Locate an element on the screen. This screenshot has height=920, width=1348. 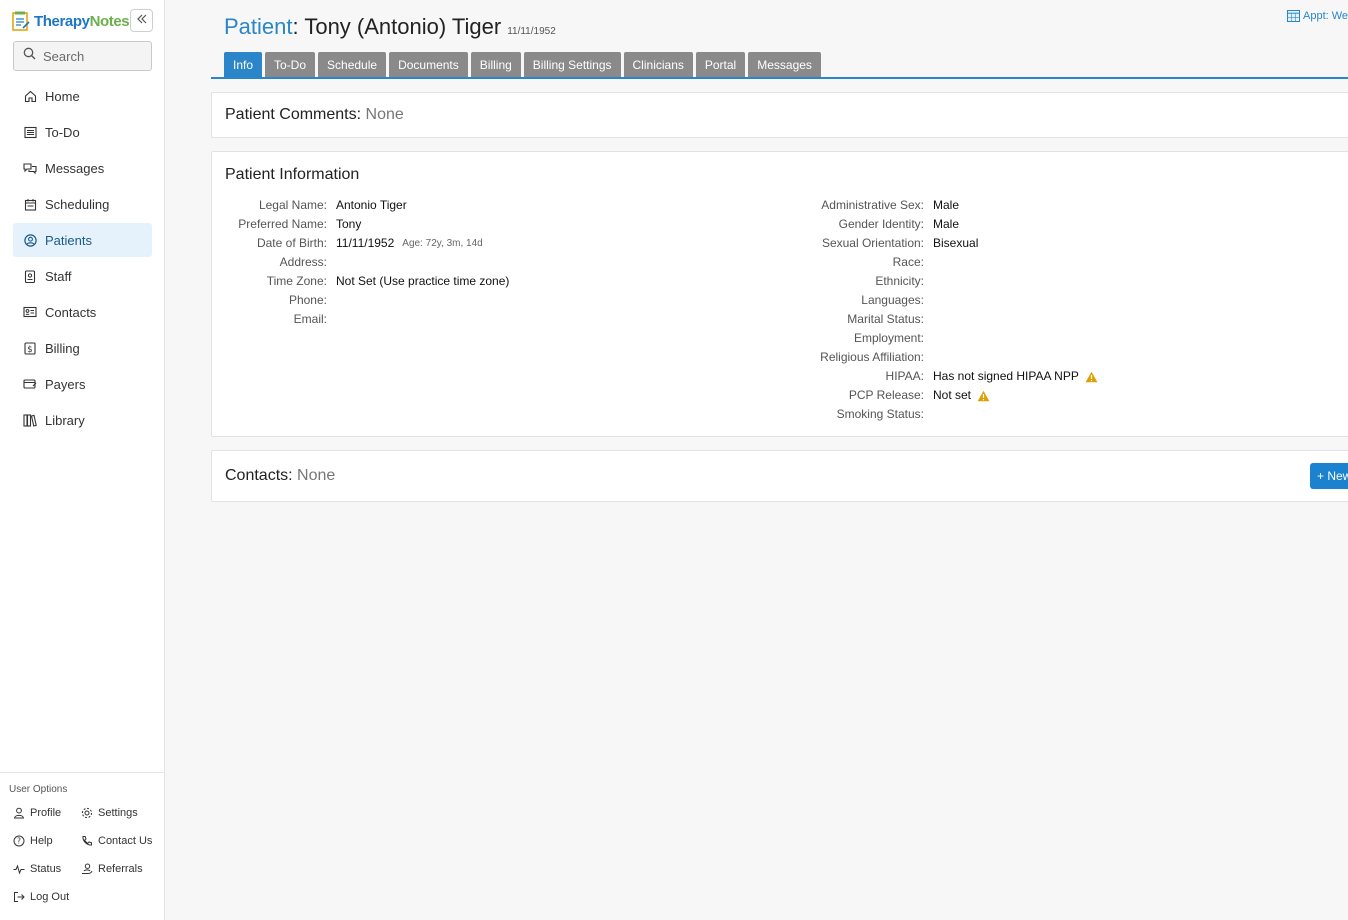
gender-identity-row: Gender Identity: Male is located at coordinates (899, 224).